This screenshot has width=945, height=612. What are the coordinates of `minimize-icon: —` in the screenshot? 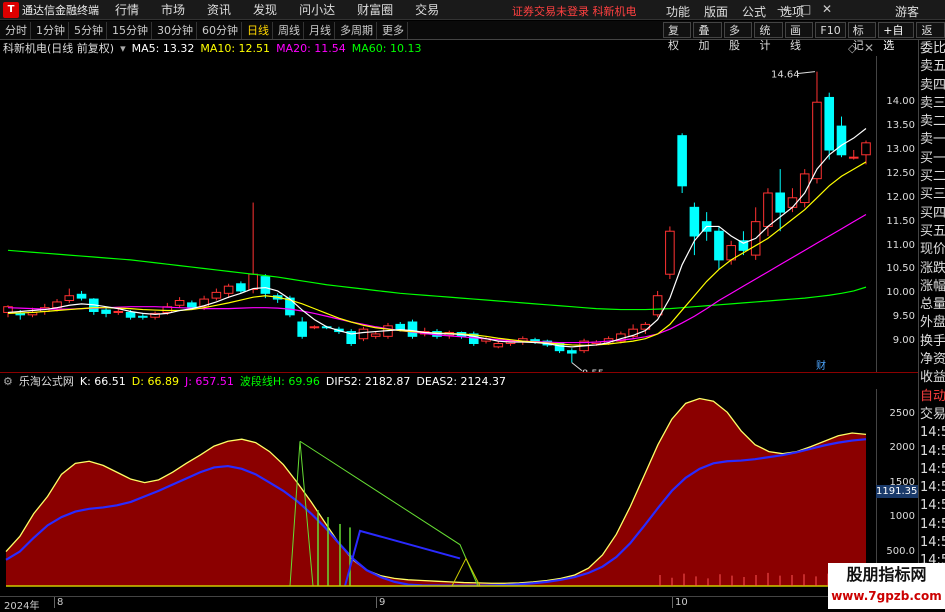 It's located at (783, 9).